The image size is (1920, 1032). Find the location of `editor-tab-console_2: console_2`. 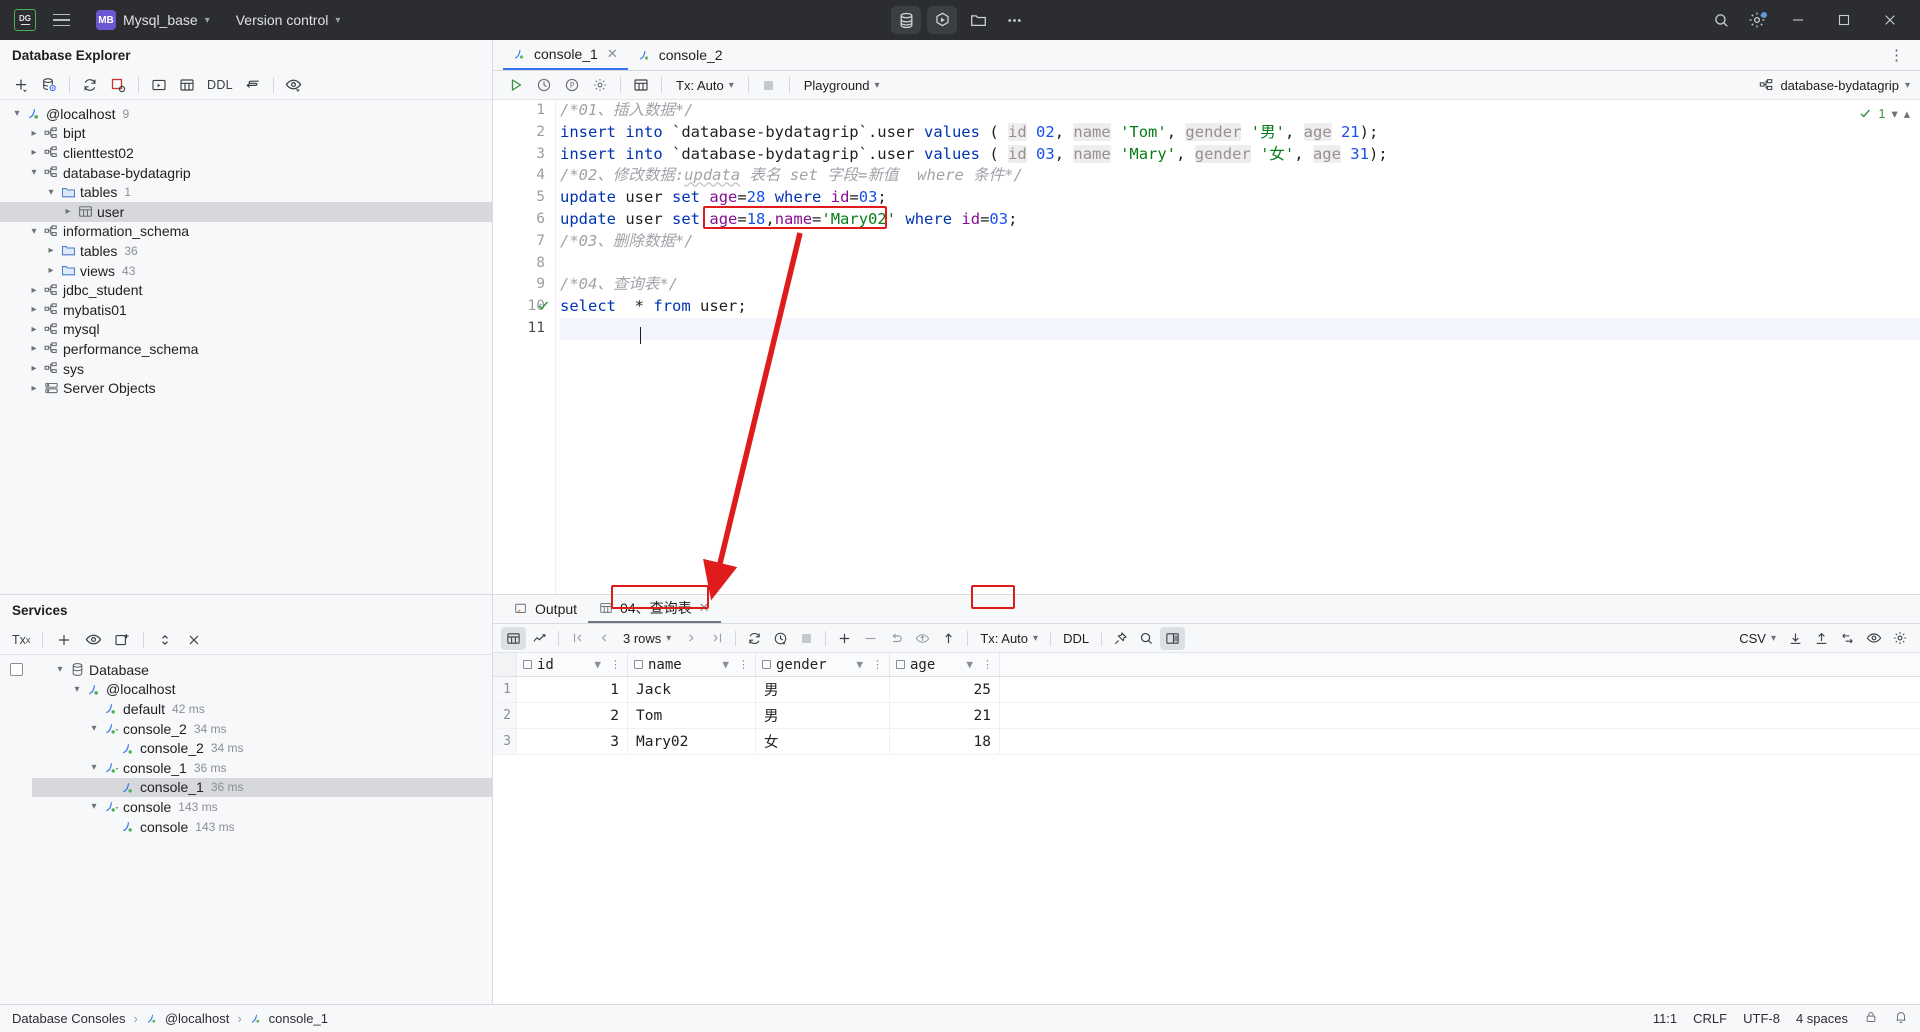

editor-tab-console_2: console_2 is located at coordinates (680, 54).